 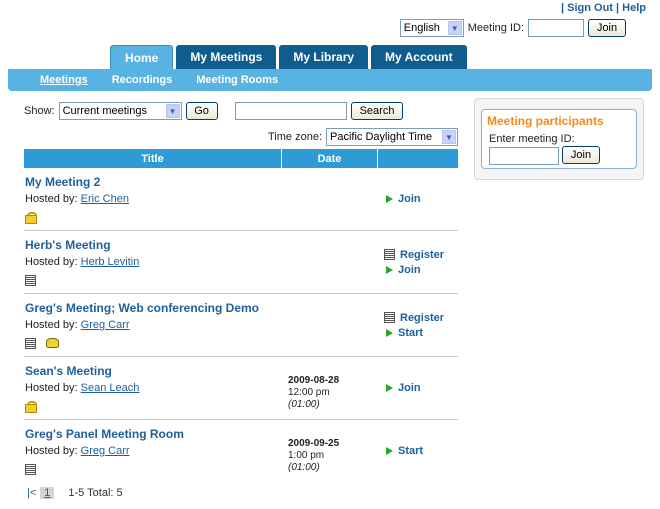 What do you see at coordinates (532, 139) in the screenshot?
I see `participants-label: Enter meeting ID:` at bounding box center [532, 139].